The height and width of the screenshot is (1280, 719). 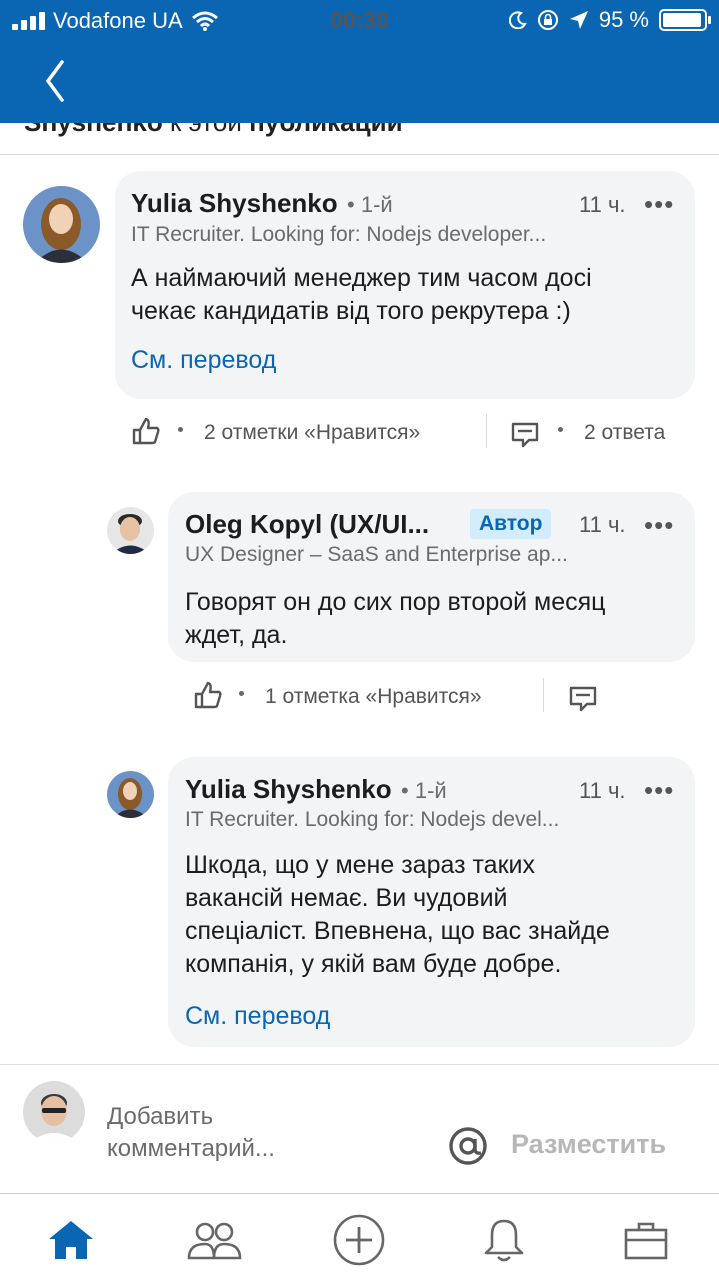 I want to click on notifications-icon, so click(x=504, y=1240).